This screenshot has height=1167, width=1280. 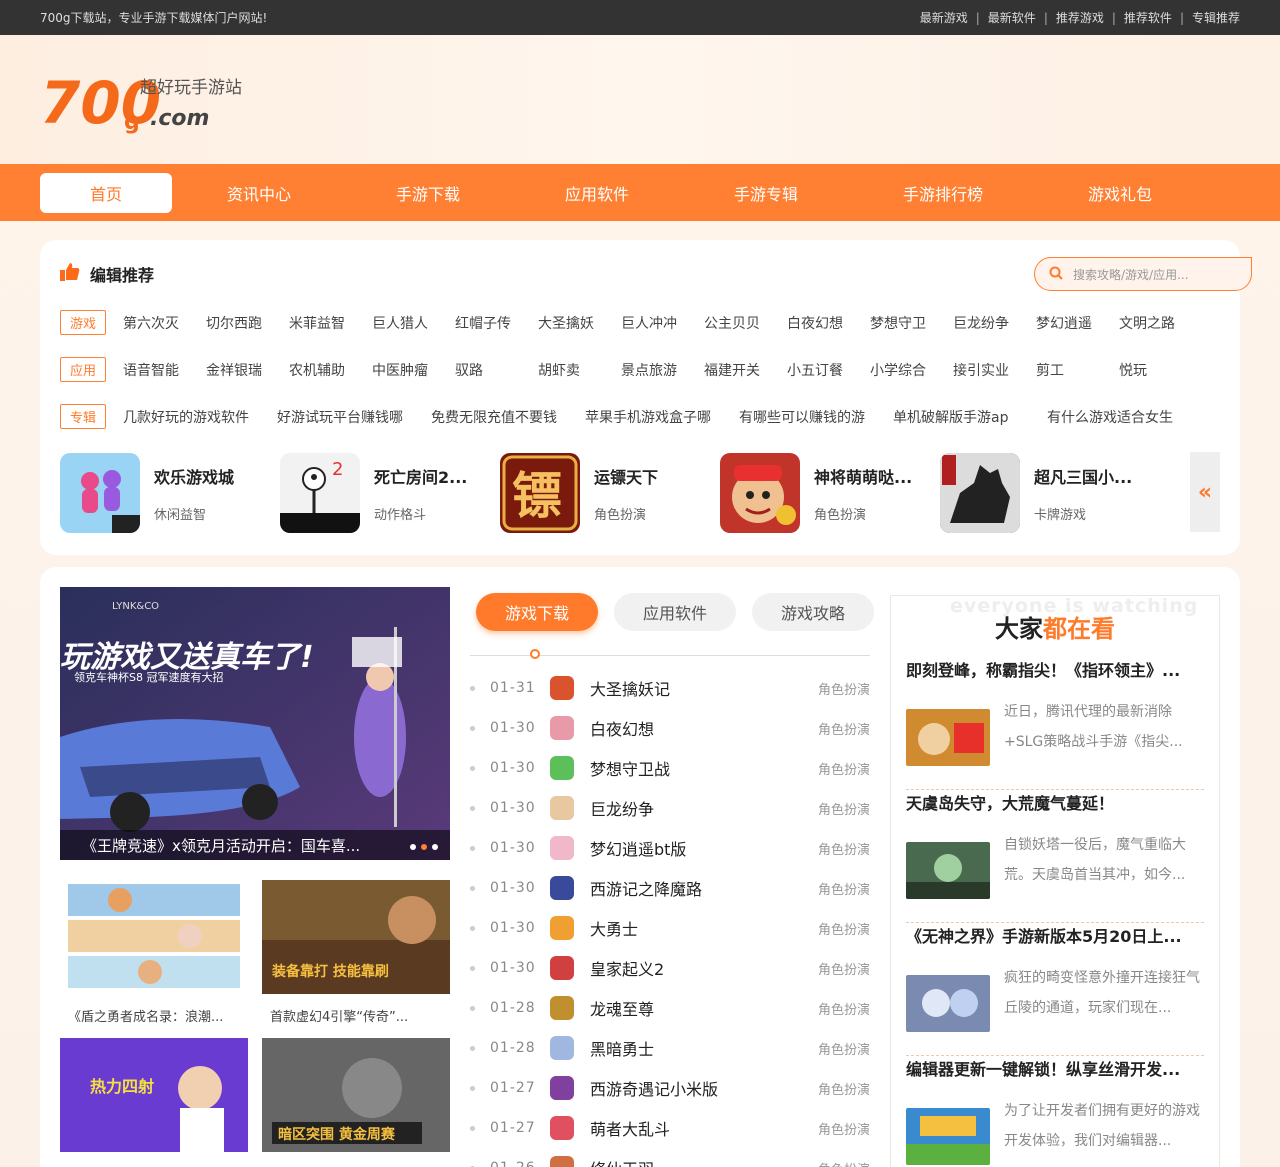 What do you see at coordinates (154, 1095) in the screenshot?
I see `thumb-item: 热力四射` at bounding box center [154, 1095].